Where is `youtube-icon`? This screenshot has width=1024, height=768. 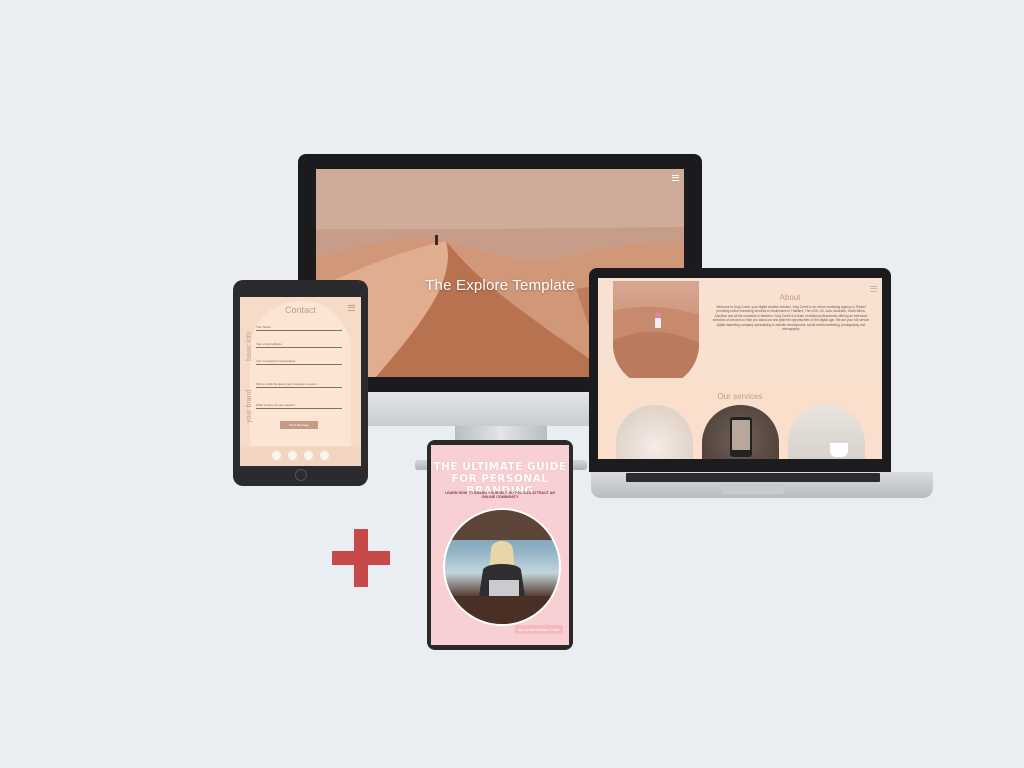
youtube-icon is located at coordinates (324, 455).